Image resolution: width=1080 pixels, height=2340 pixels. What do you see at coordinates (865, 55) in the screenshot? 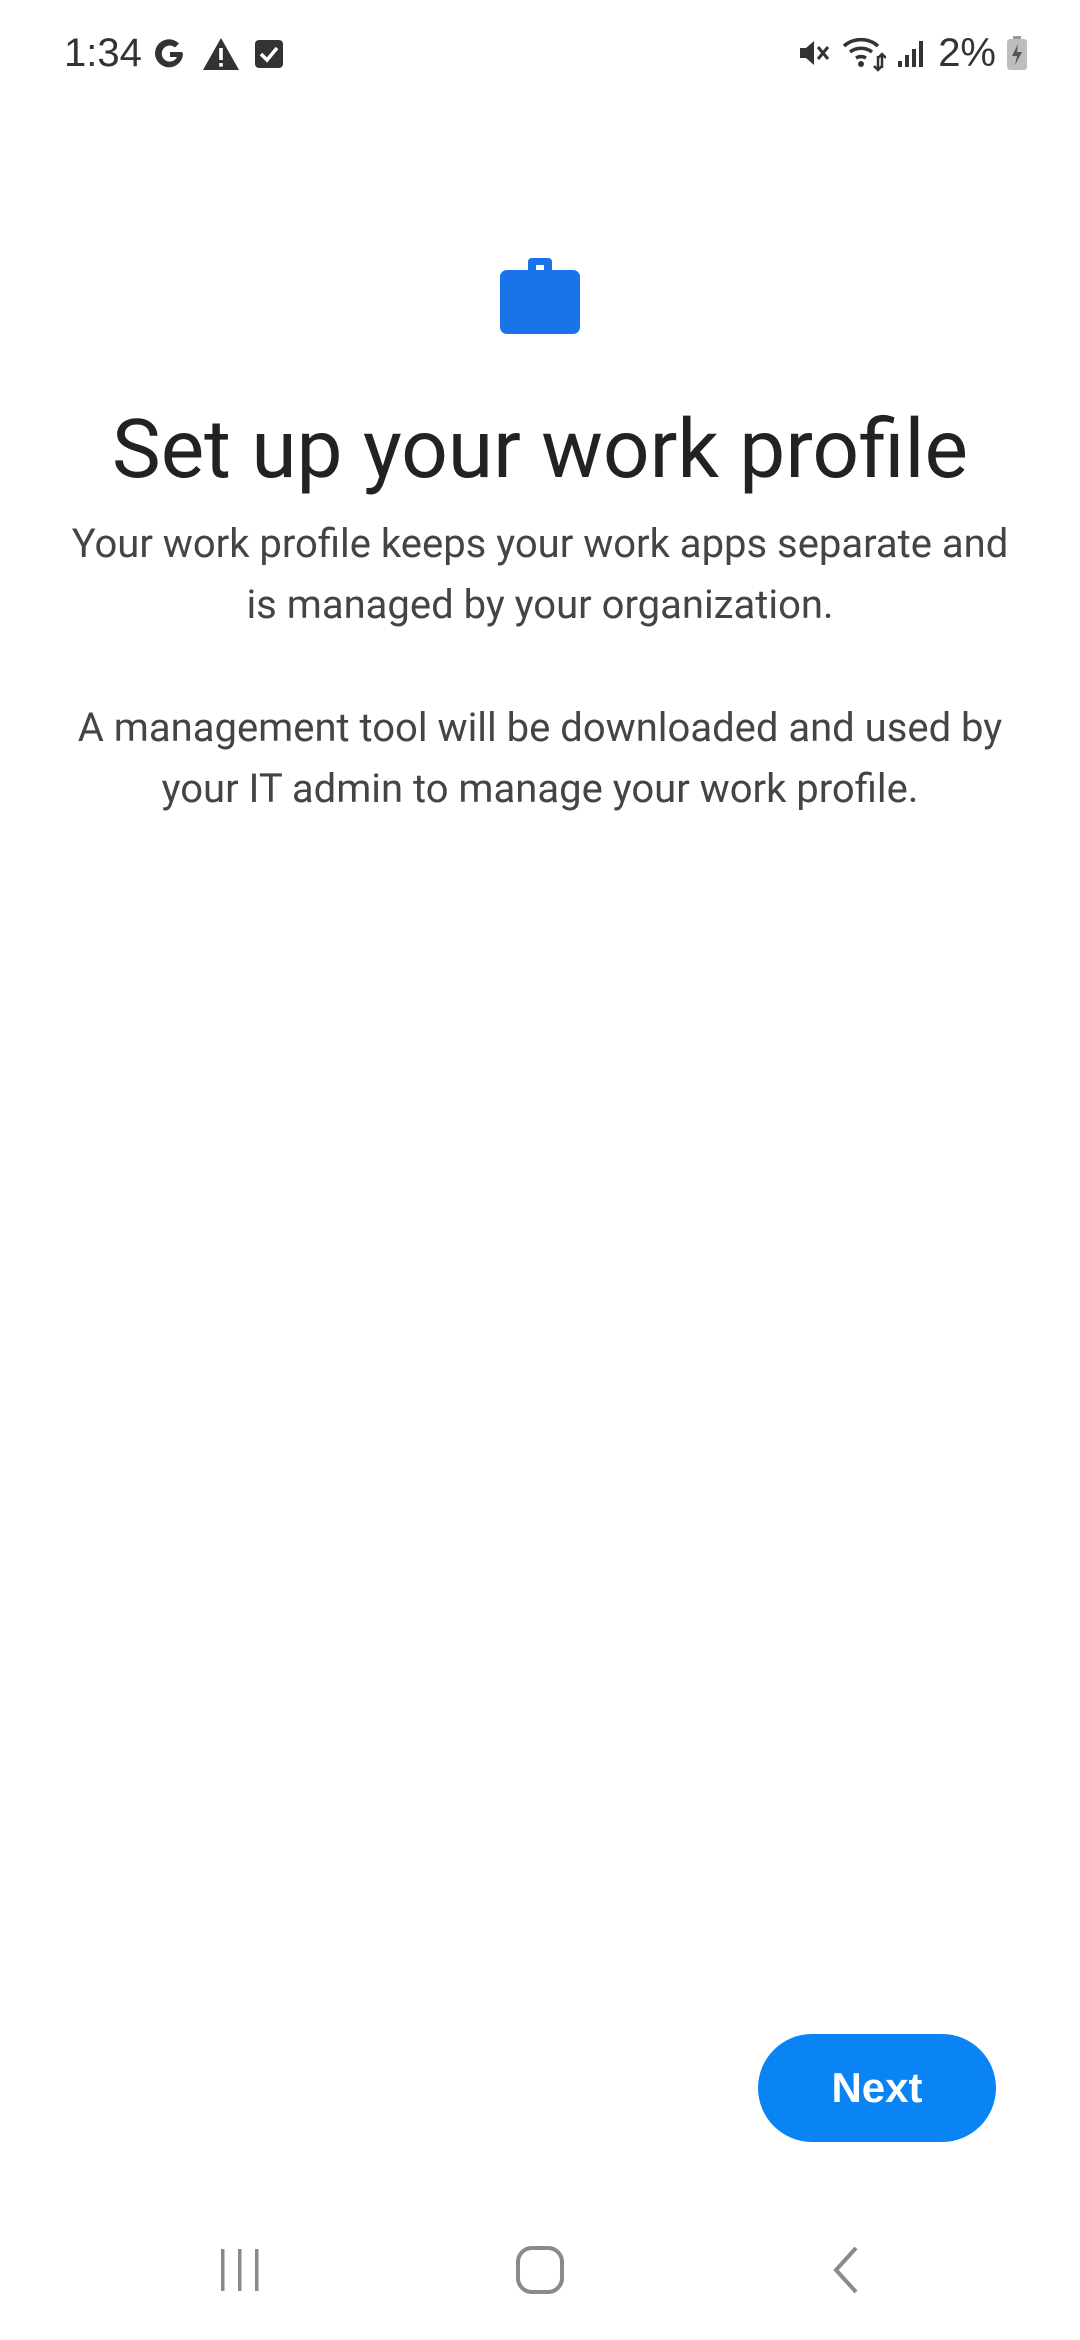
I see `wifi-icon` at bounding box center [865, 55].